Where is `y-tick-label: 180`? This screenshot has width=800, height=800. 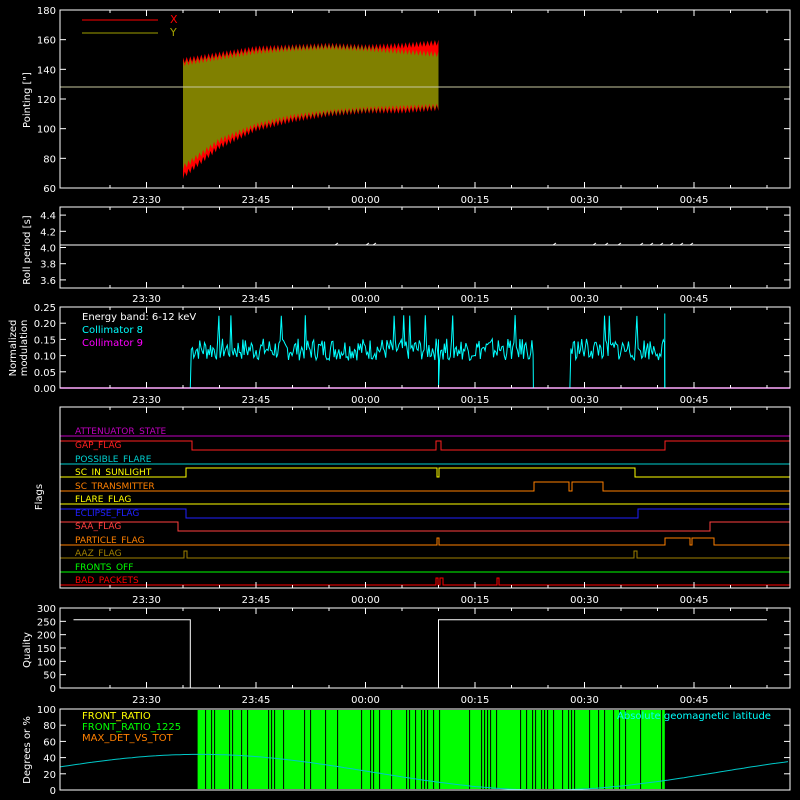 y-tick-label: 180 is located at coordinates (46, 11).